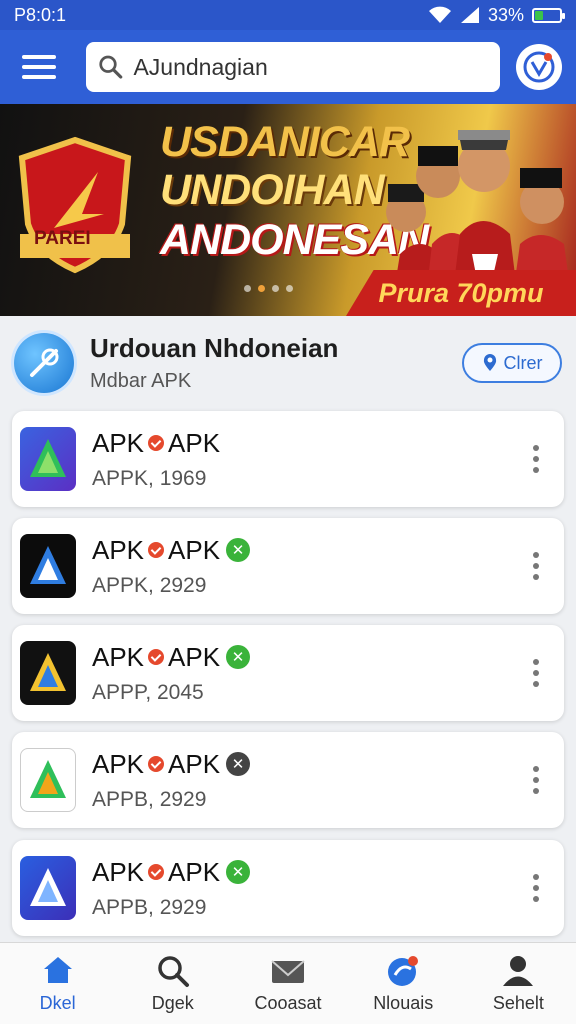  I want to click on app-bar, so click(288, 67).